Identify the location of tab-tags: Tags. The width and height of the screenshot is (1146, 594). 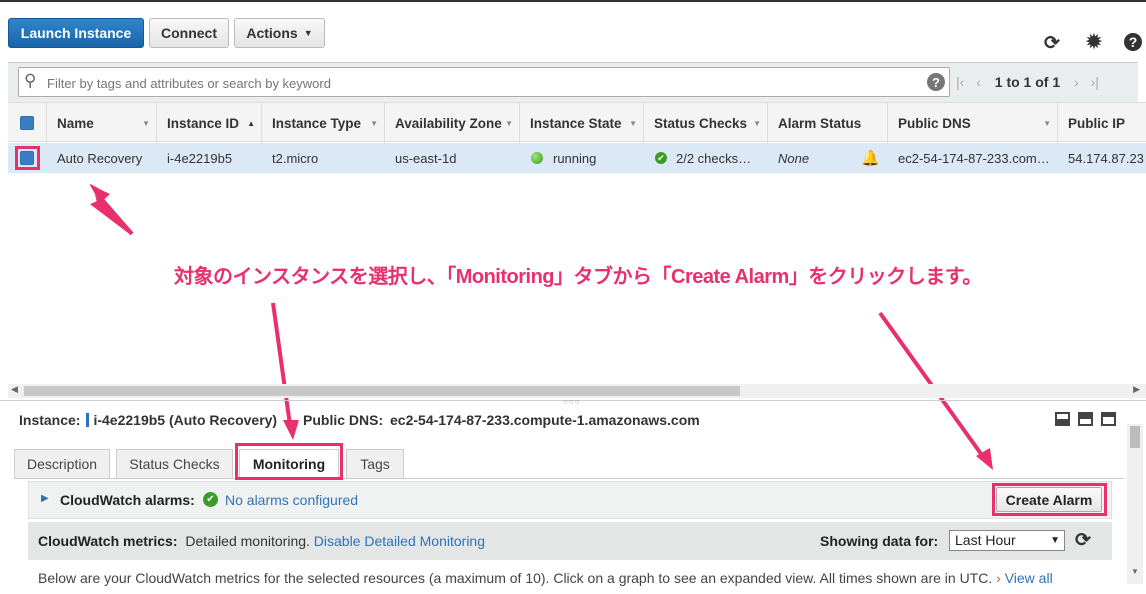
(375, 463).